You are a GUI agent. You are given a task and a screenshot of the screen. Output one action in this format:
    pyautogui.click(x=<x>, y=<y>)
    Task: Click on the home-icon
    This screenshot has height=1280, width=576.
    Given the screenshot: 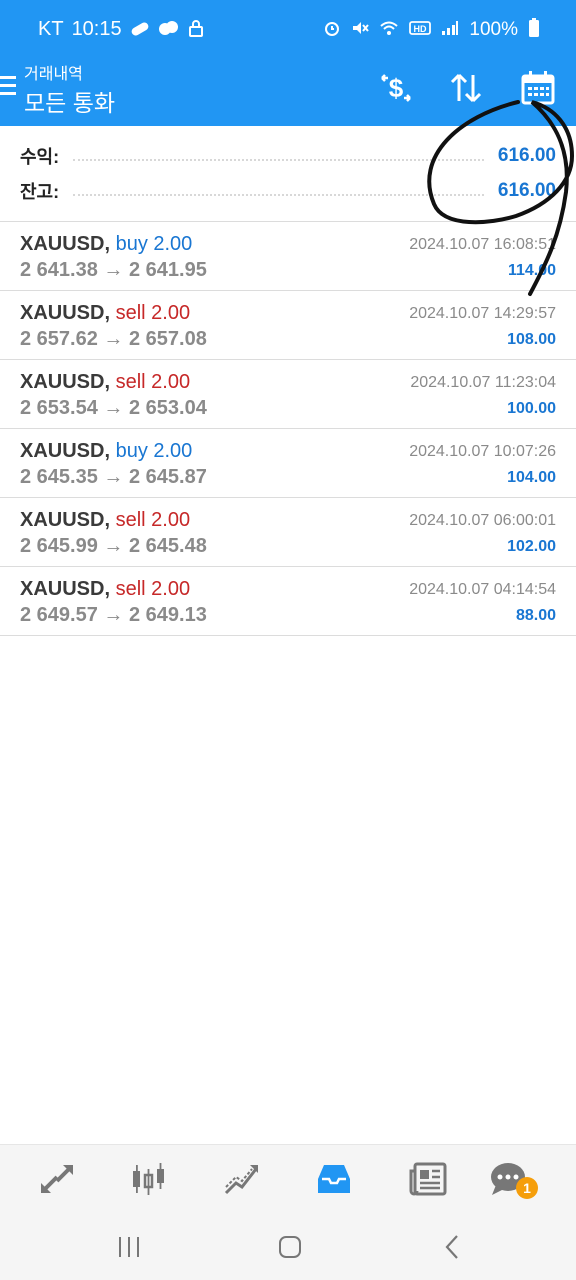 What is the action you would take?
    pyautogui.click(x=290, y=1247)
    